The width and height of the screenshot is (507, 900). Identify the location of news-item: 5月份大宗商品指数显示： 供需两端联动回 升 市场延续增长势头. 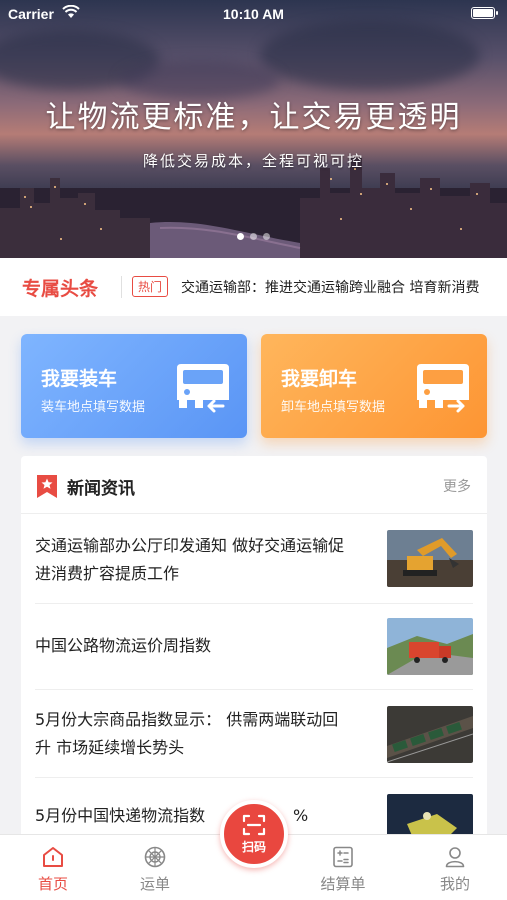
(254, 734).